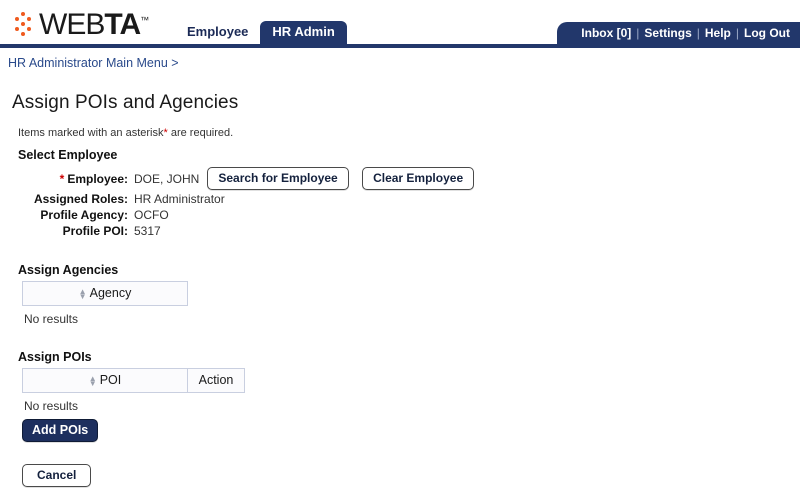  I want to click on clear-employee-button: Clear Employee, so click(418, 178).